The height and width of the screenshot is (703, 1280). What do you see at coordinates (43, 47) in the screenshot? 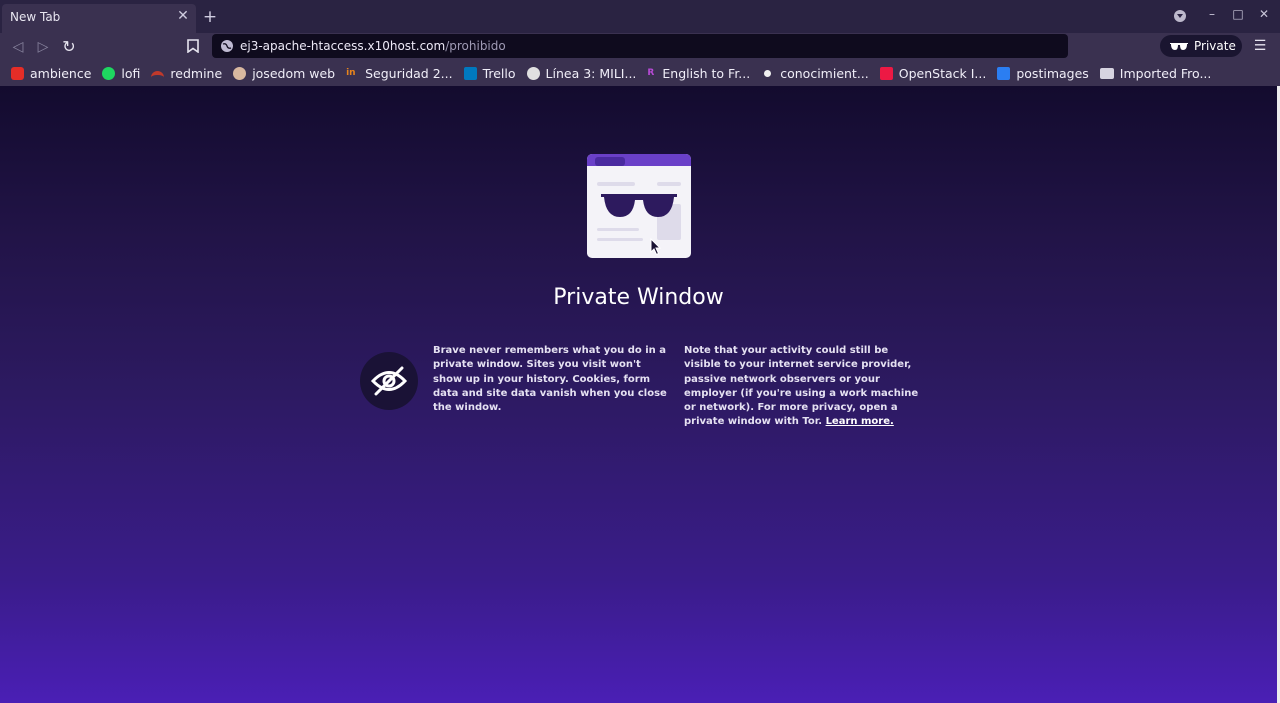
I see `forward-icon: ▷` at bounding box center [43, 47].